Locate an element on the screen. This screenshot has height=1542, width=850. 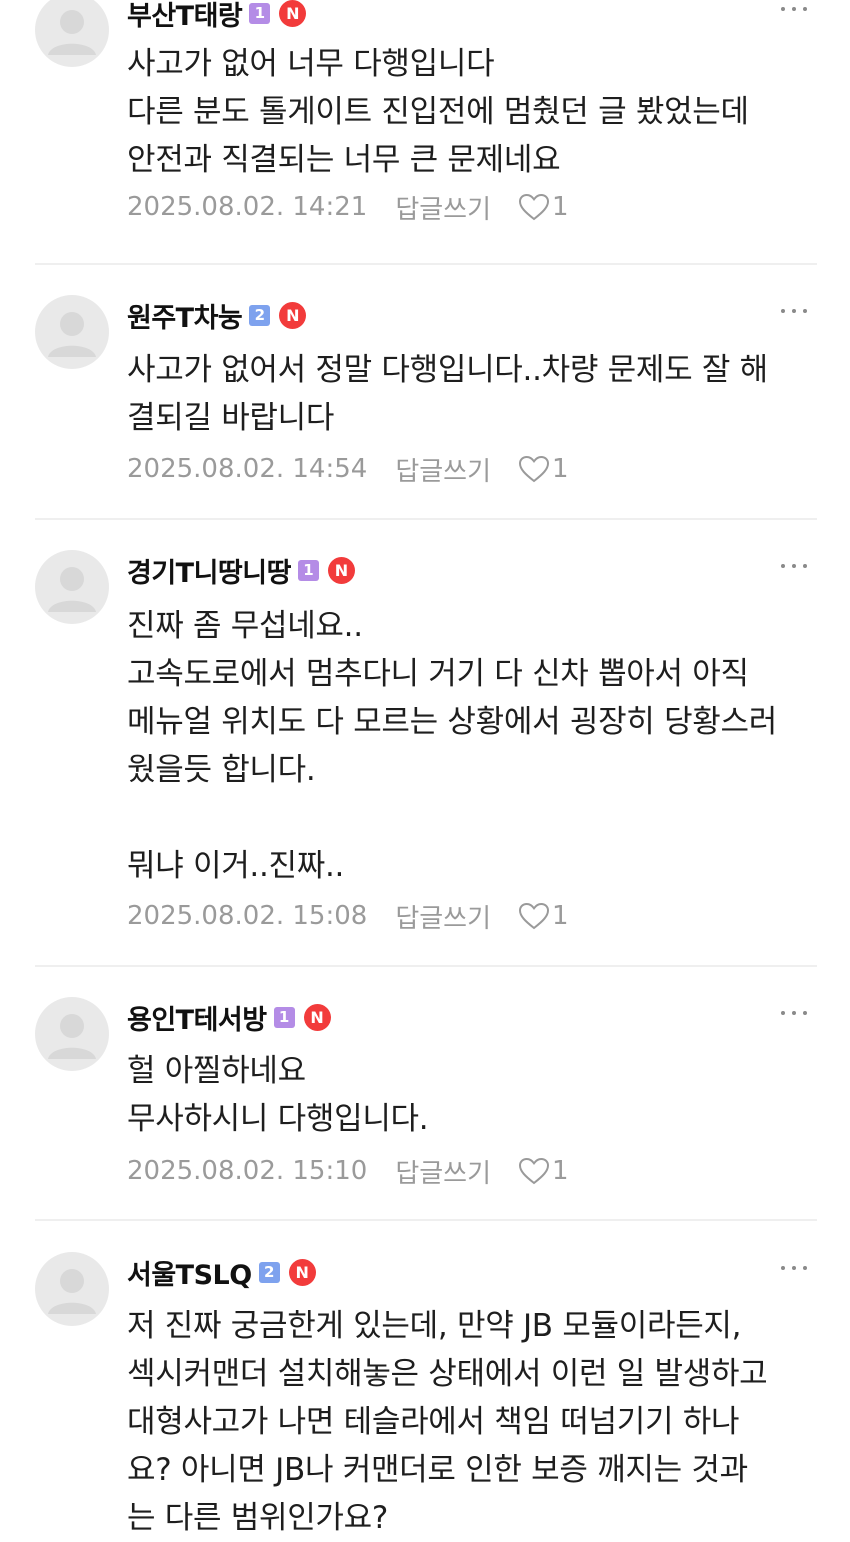
comment-text: 사고가 없어서 정말 다행입니다..차량 문제도 잘 해 결되길 바랍니다 is located at coordinates (447, 394).